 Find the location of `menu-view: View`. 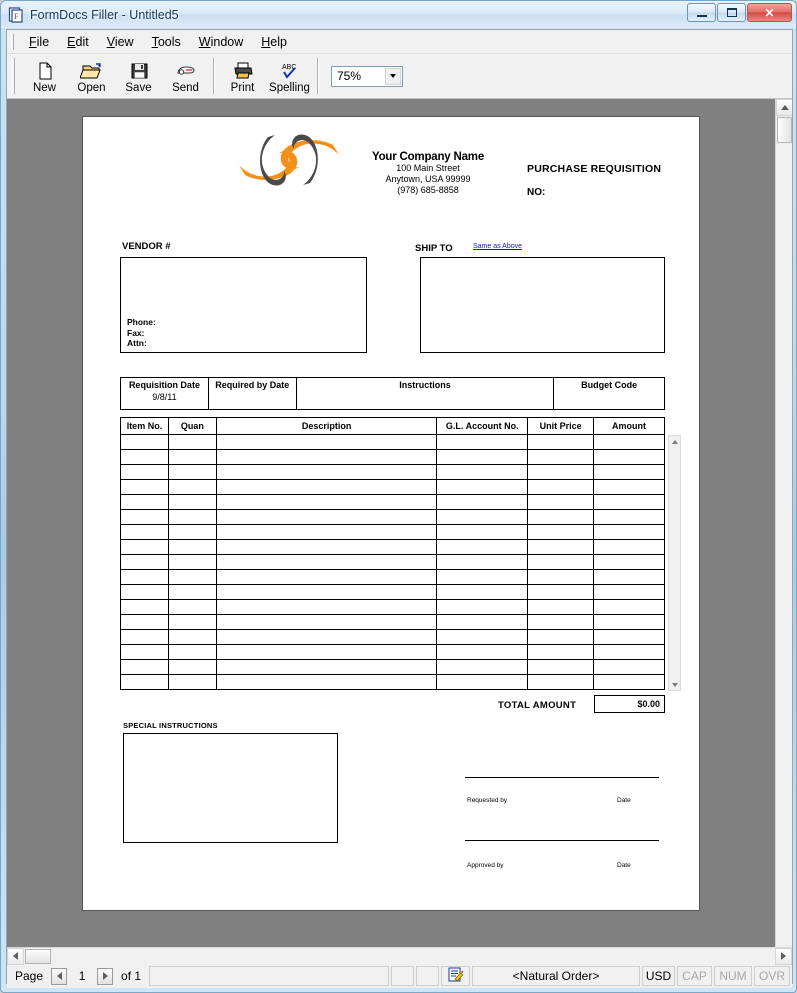

menu-view: View is located at coordinates (120, 42).